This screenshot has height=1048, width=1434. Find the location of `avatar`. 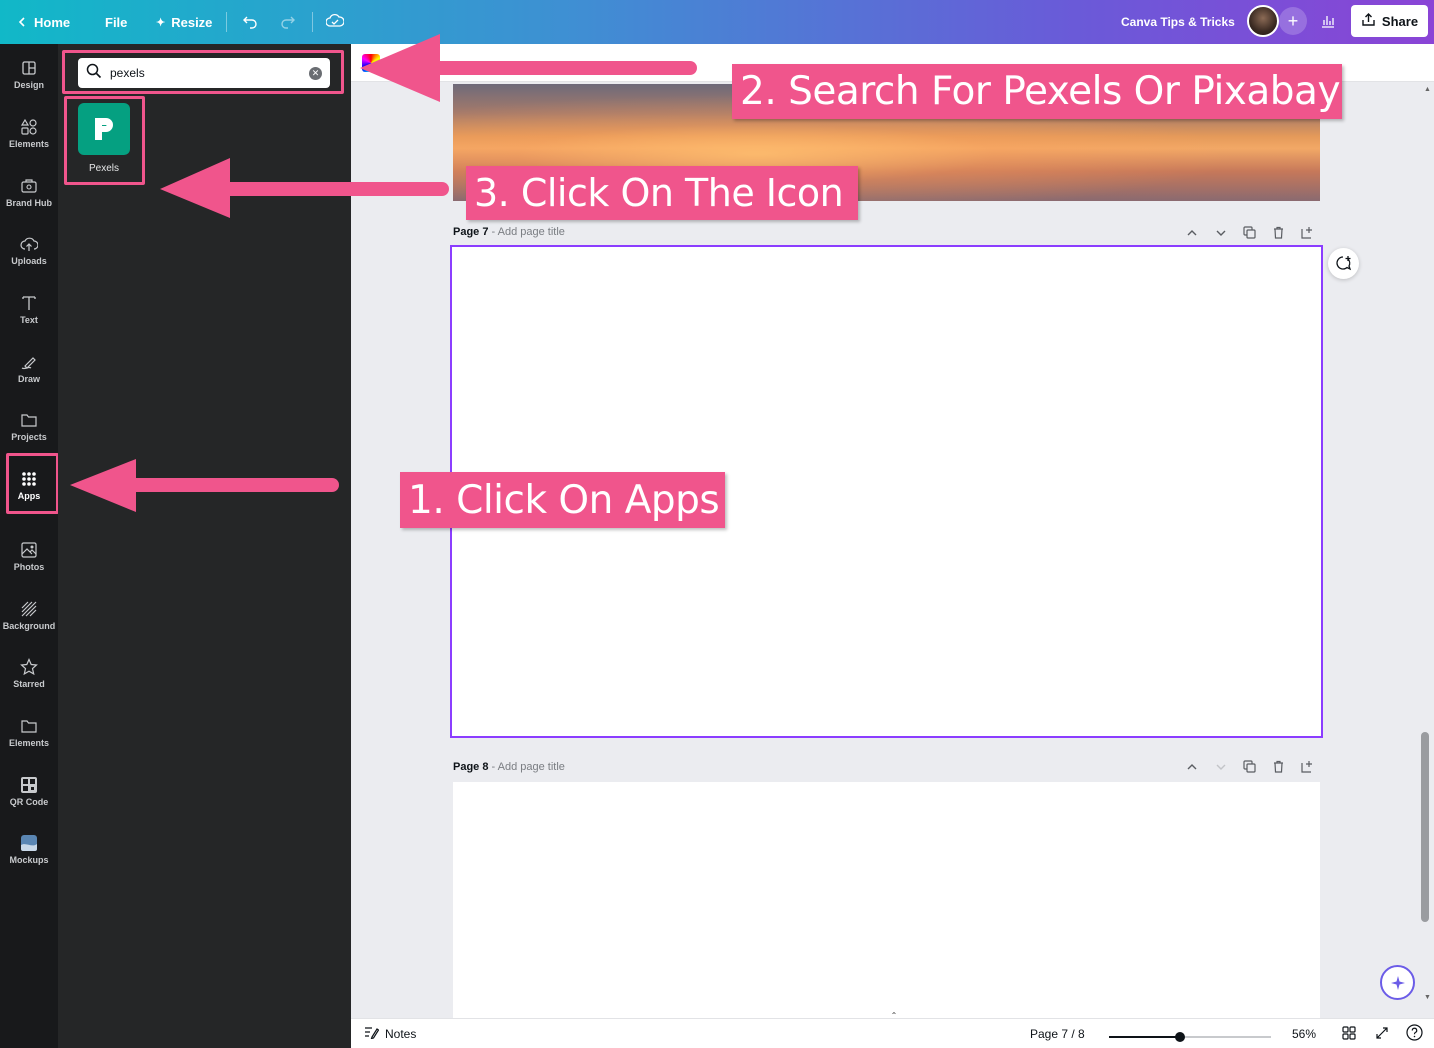

avatar is located at coordinates (1263, 21).